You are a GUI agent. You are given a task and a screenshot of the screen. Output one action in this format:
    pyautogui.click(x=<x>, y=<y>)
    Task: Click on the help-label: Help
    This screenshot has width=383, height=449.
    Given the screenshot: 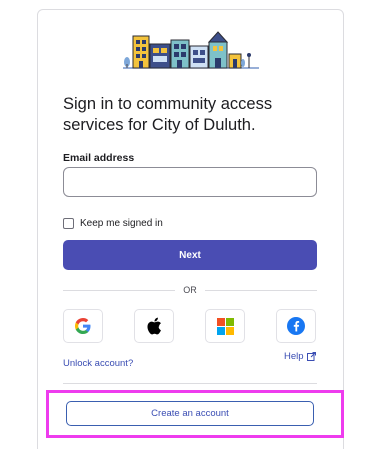 What is the action you would take?
    pyautogui.click(x=294, y=356)
    